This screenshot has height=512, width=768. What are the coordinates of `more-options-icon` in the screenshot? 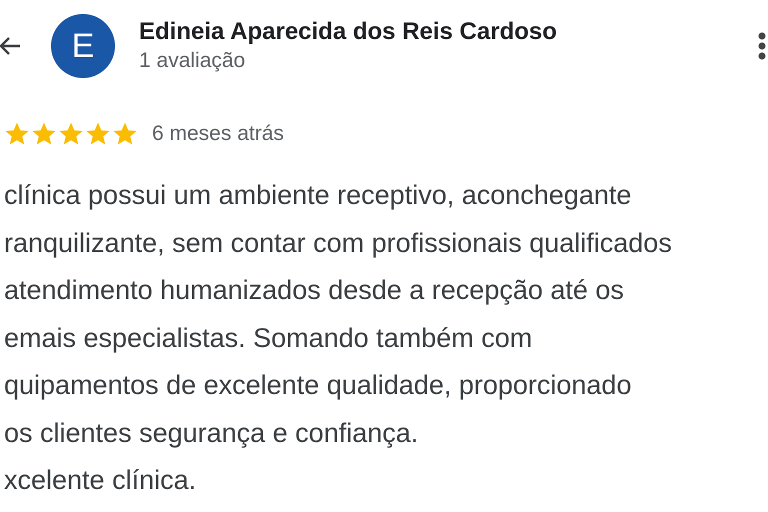 It's located at (762, 46).